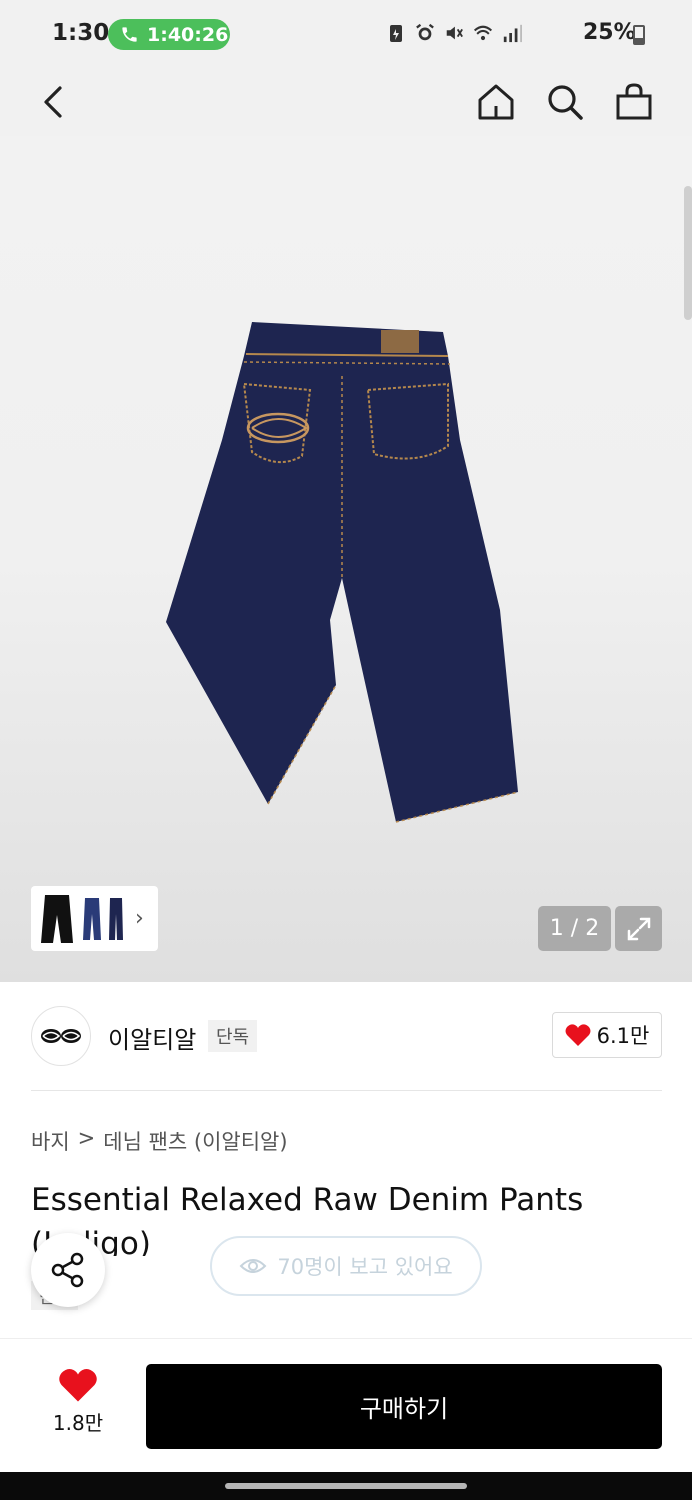 The image size is (692, 1500). I want to click on battery-saver-icon, so click(396, 33).